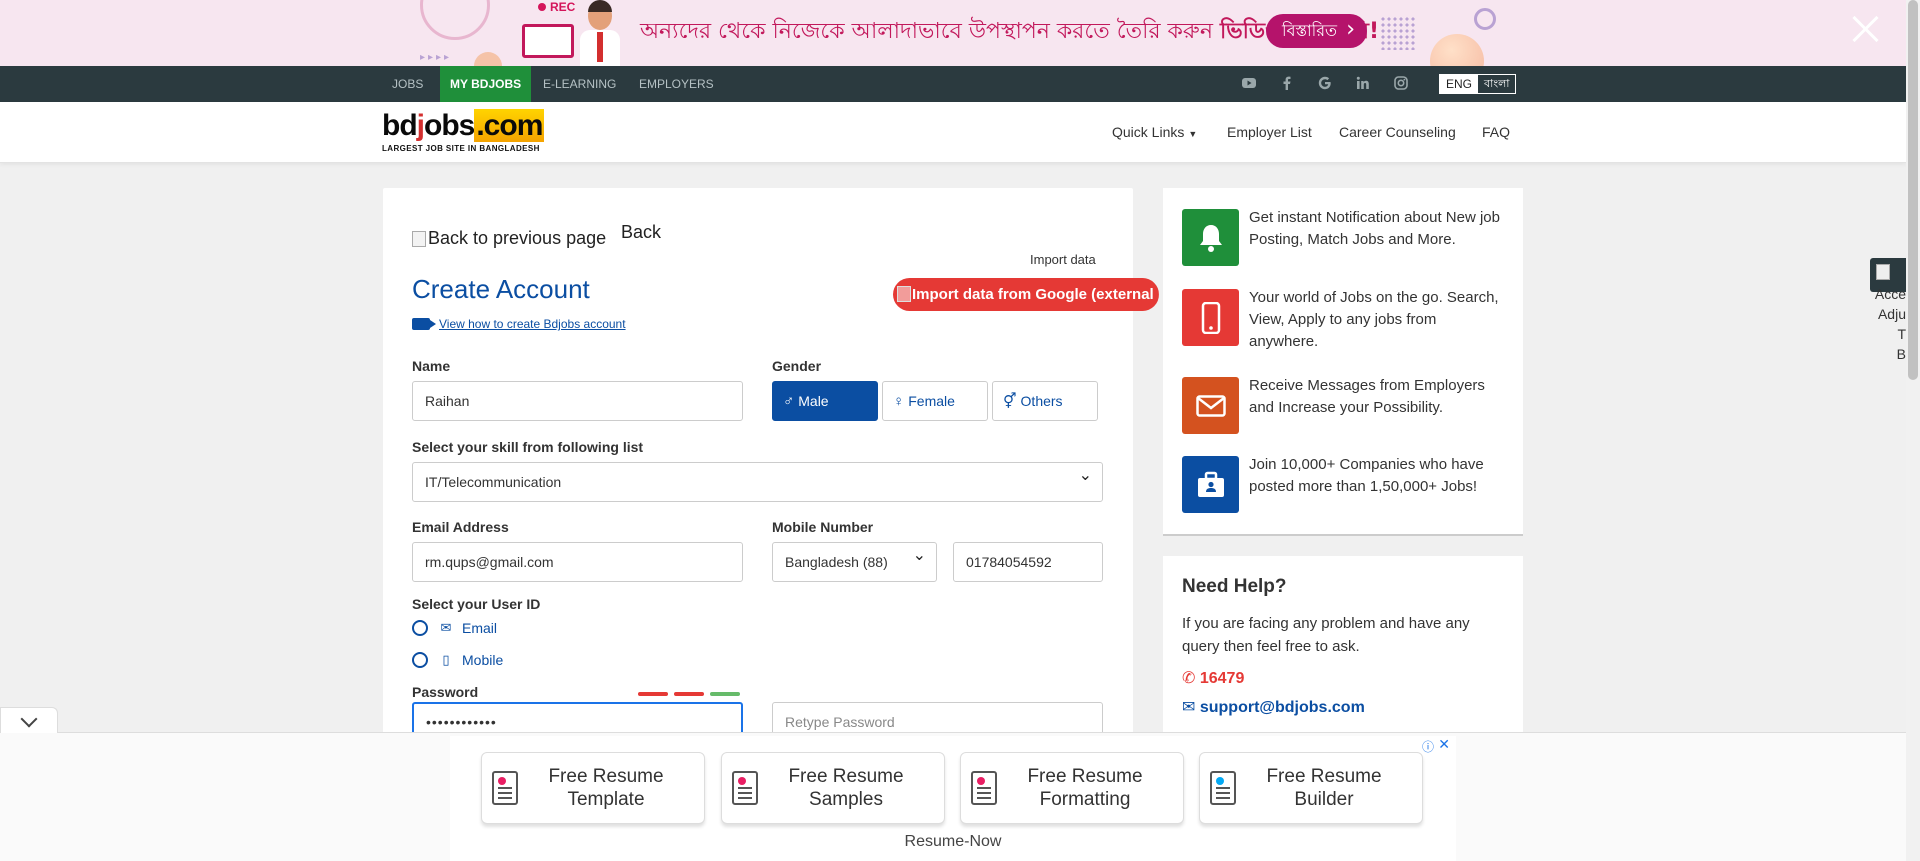  I want to click on briefcase-icon, so click(1210, 484).